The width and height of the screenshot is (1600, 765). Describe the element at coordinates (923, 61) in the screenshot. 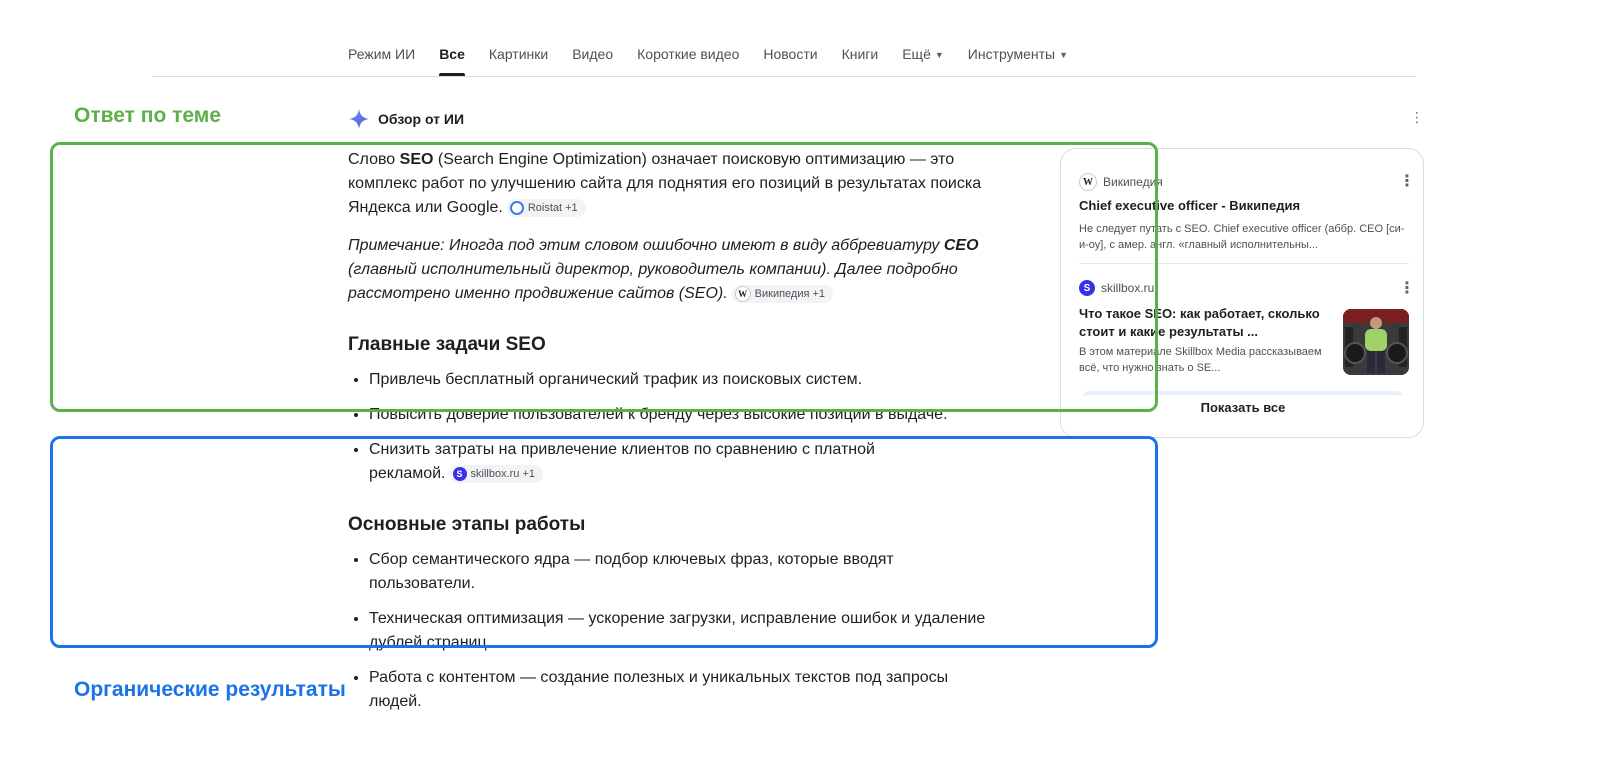

I see `tab-more: Ещё ▼` at that location.